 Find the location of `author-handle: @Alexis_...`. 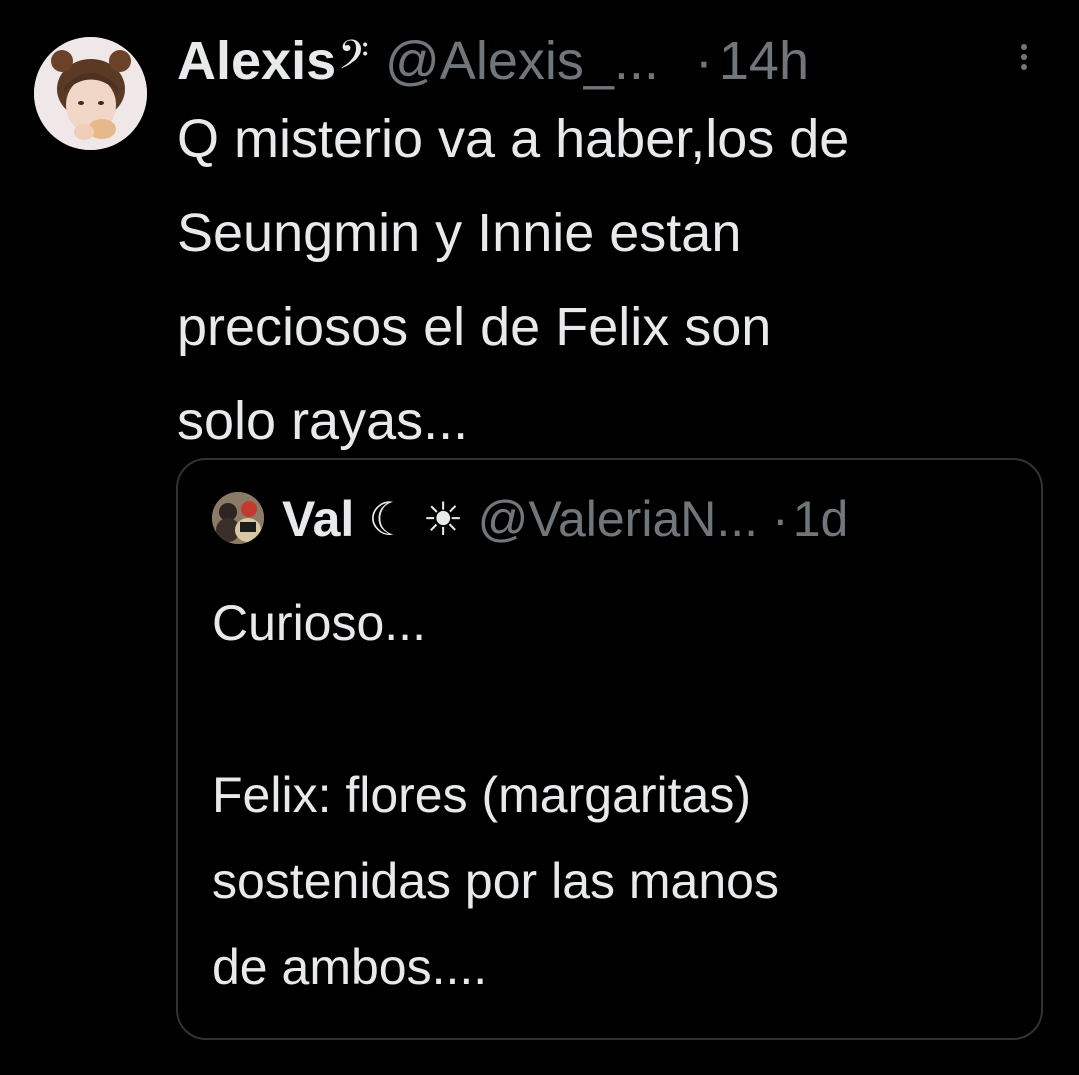

author-handle: @Alexis_... is located at coordinates (522, 61).